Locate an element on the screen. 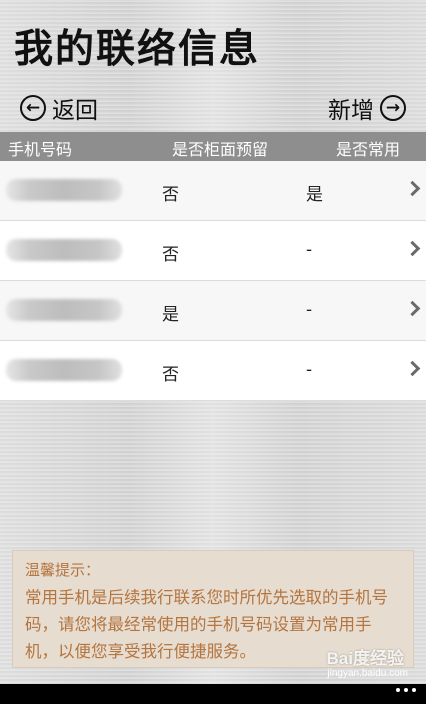 This screenshot has width=426, height=704. back-button: ← 返回 is located at coordinates (59, 108).